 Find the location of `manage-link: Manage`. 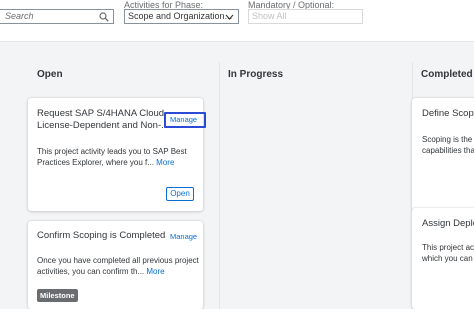

manage-link: Manage is located at coordinates (183, 236).